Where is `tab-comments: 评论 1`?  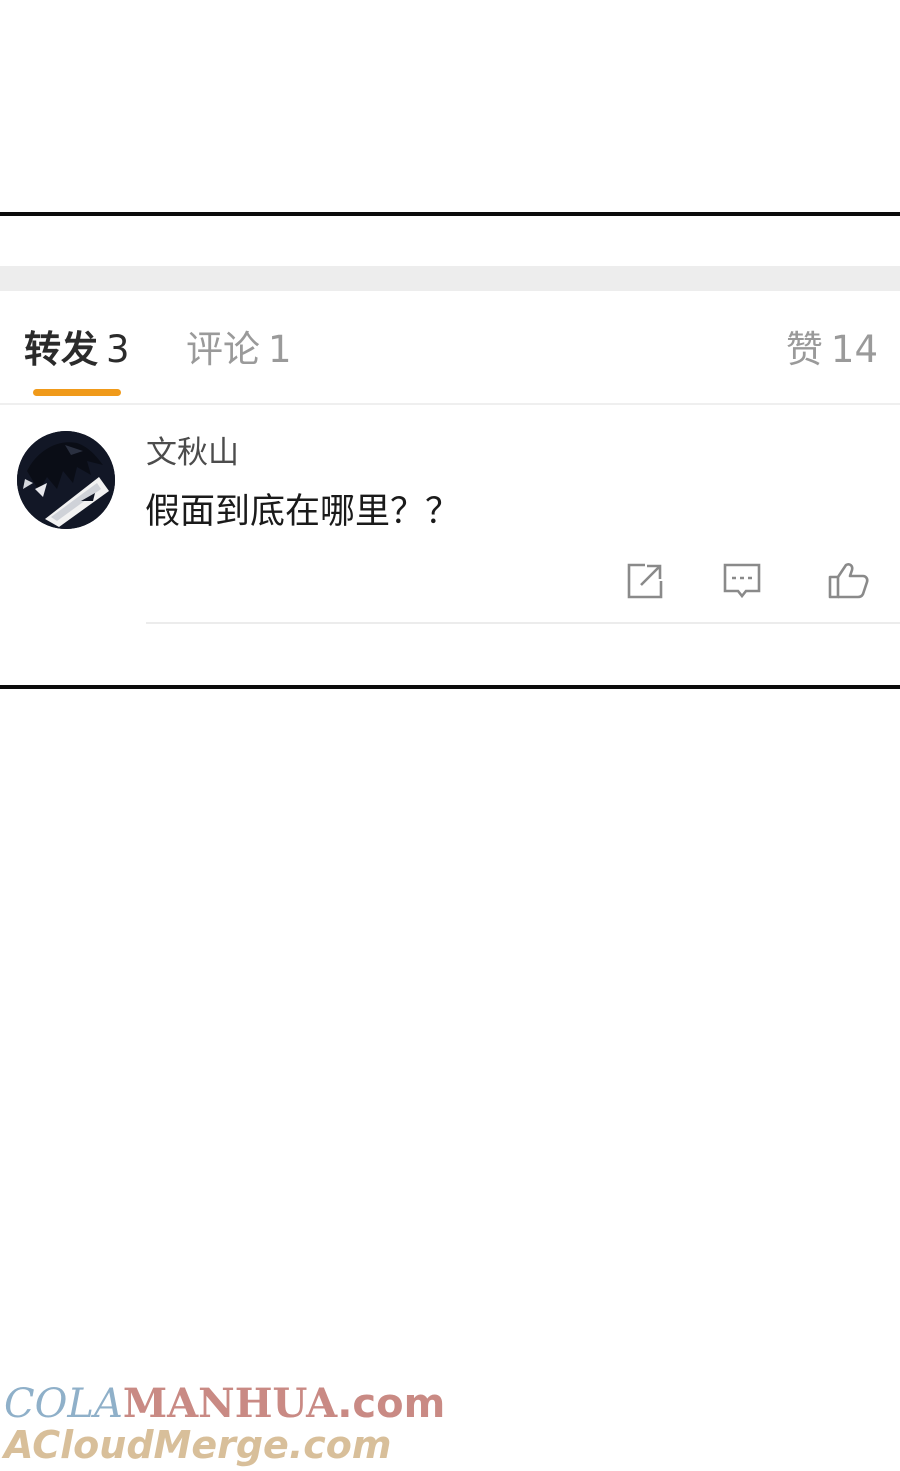 tab-comments: 评论 1 is located at coordinates (239, 350).